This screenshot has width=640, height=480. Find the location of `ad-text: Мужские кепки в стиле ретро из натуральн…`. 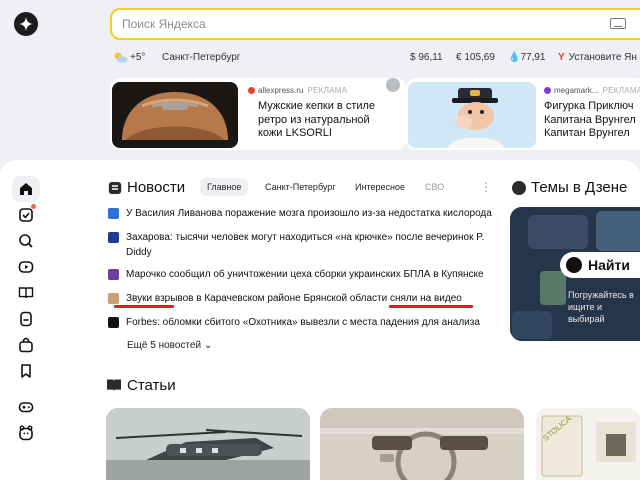

ad-text: Мужские кепки в стиле ретро из натуральн… is located at coordinates (316, 120).